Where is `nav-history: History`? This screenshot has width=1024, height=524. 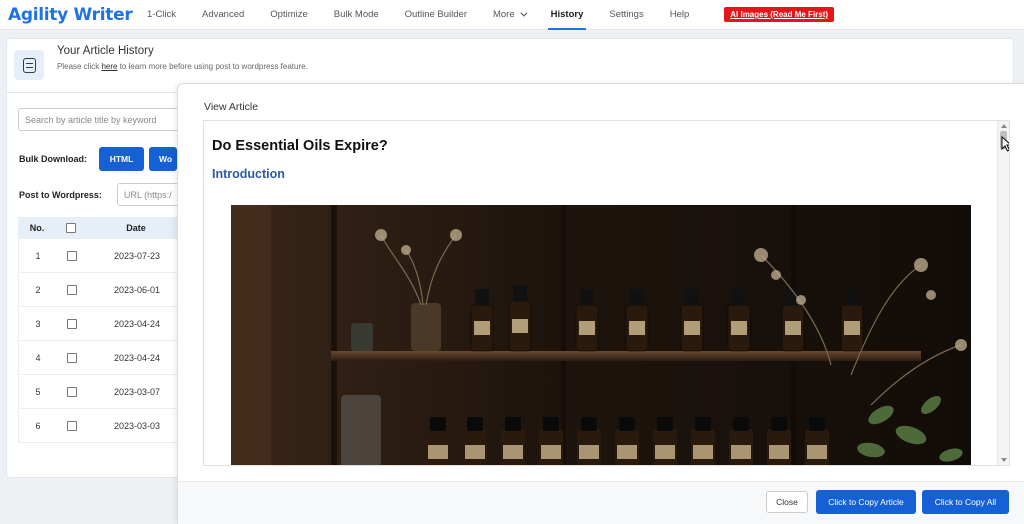
nav-history: History is located at coordinates (567, 15).